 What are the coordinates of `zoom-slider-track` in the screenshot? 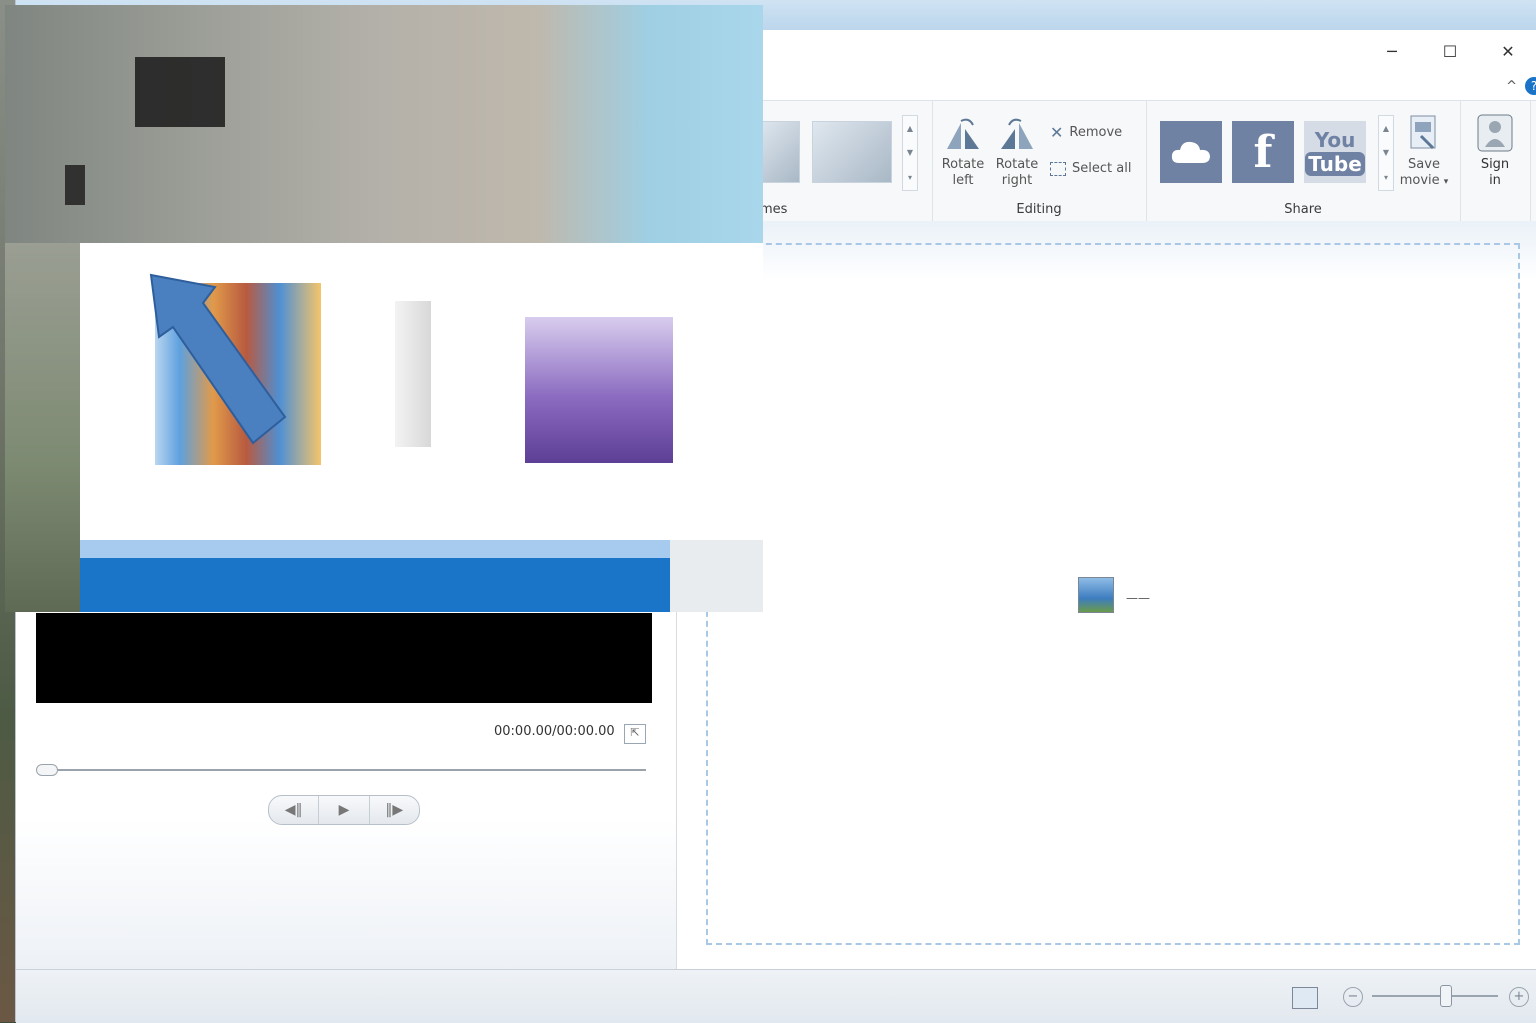 It's located at (1435, 996).